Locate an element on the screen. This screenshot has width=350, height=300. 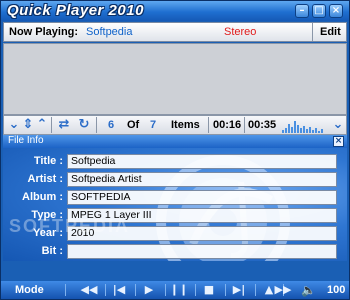
previous-icon: |◀ is located at coordinates (119, 290).